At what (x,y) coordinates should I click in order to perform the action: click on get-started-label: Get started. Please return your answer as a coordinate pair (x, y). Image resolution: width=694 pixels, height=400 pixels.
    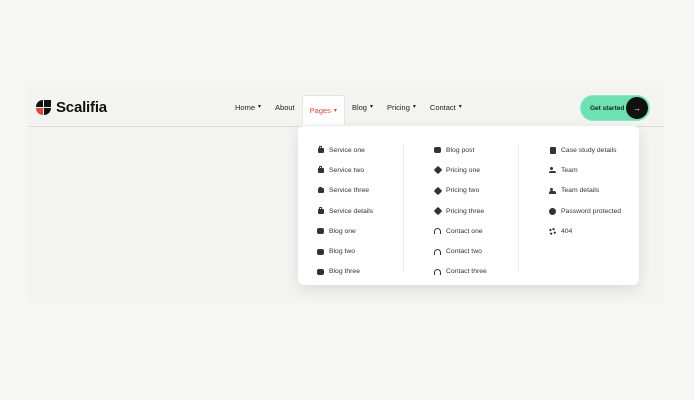
    Looking at the image, I should click on (607, 108).